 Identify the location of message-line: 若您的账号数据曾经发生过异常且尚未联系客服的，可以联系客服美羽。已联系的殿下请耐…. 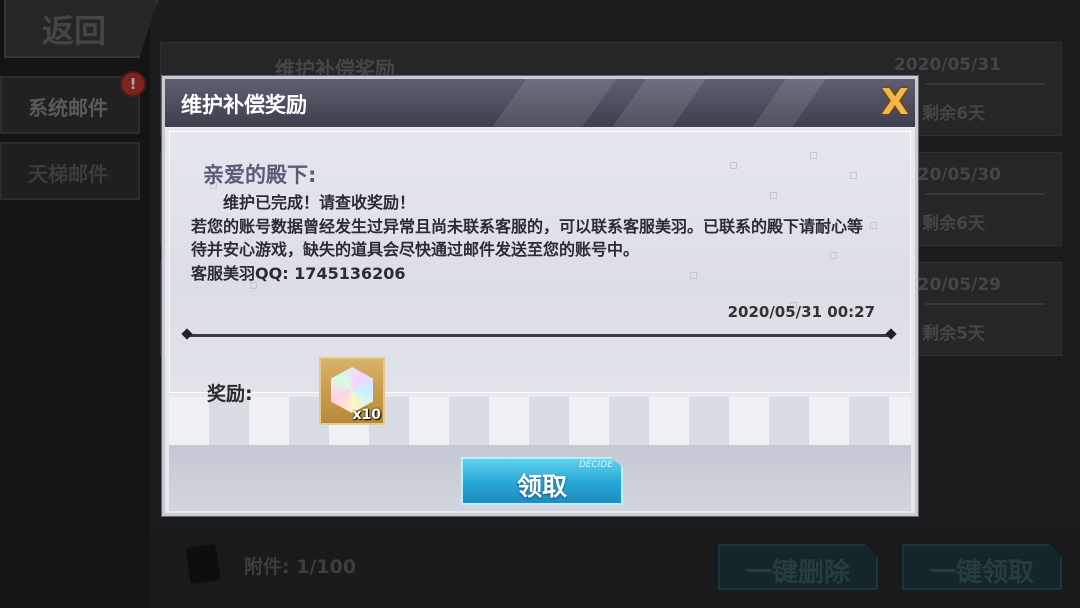
(527, 238).